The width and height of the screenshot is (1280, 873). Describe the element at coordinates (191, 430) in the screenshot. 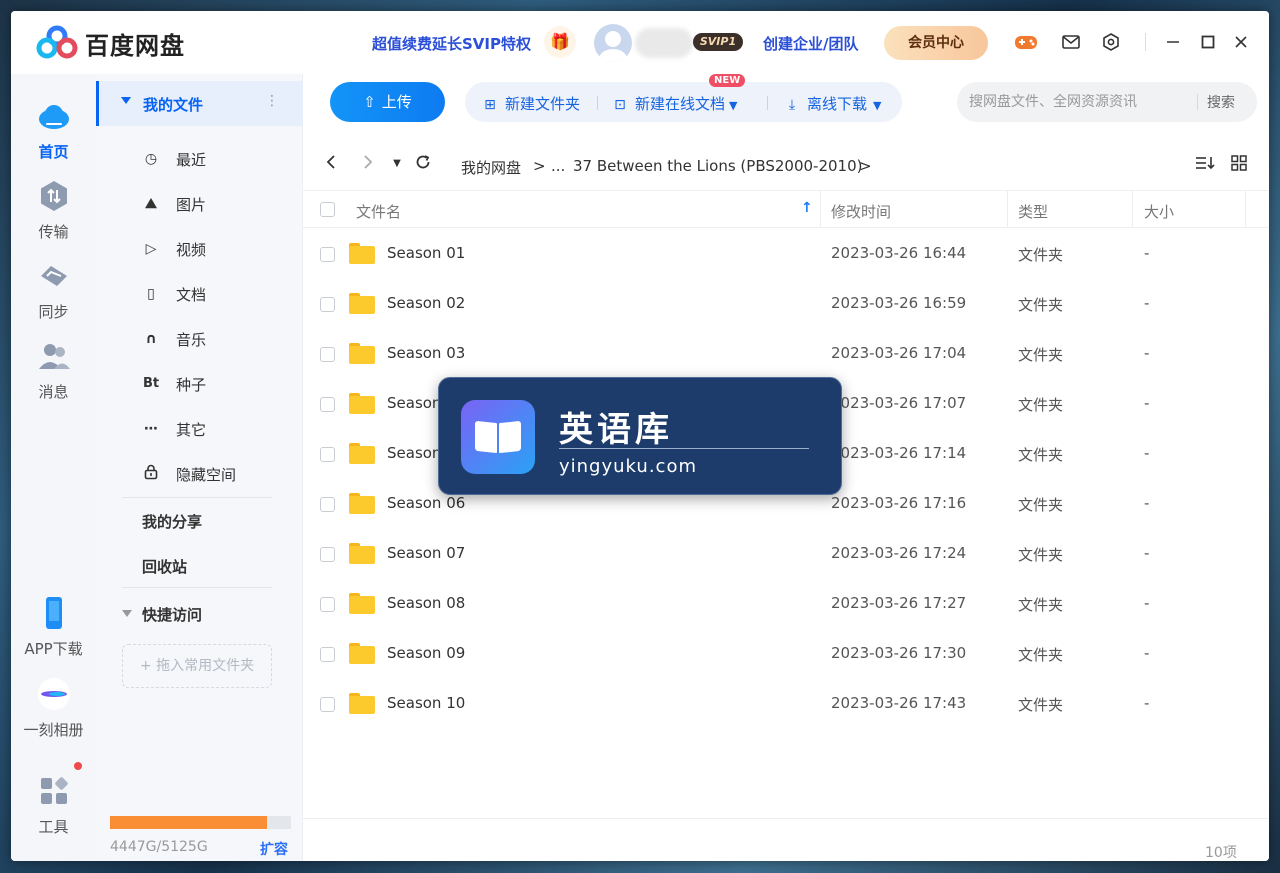

I see `sidebar-item-label: 其它` at that location.